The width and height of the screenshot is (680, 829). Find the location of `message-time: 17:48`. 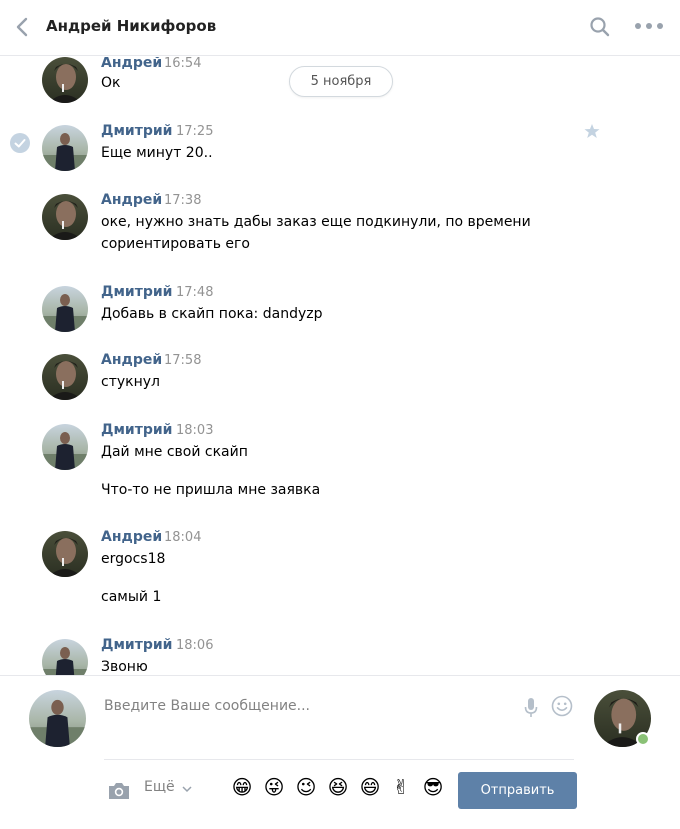

message-time: 17:48 is located at coordinates (195, 292).